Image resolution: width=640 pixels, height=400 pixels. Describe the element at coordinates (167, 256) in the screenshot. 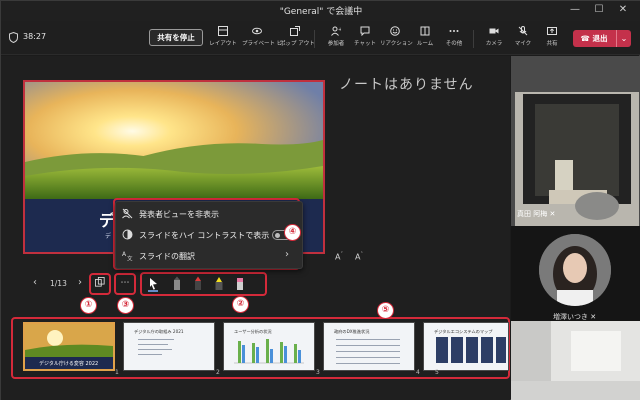

I see `menu-label-translate: スライドの翻訳` at that location.